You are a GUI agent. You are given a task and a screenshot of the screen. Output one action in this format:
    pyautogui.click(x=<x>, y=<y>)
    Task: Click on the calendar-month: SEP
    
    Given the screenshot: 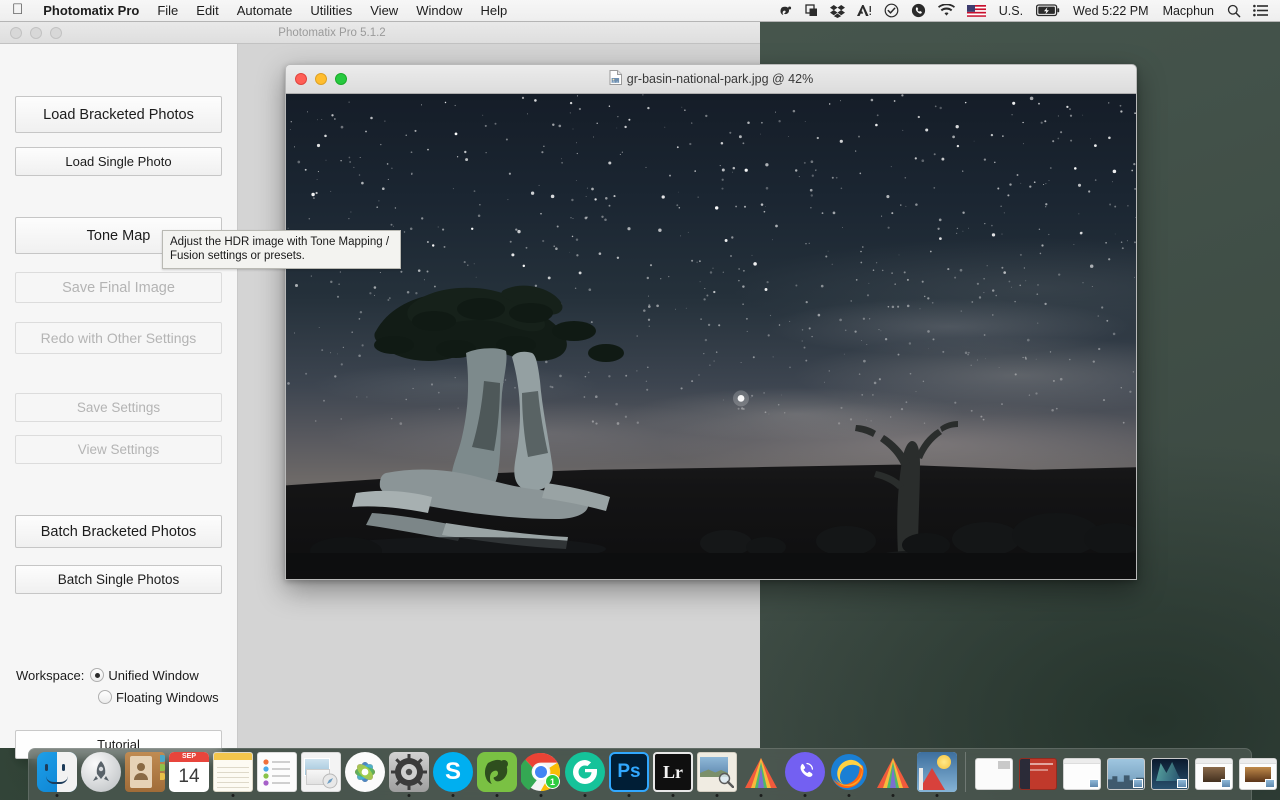 What is the action you would take?
    pyautogui.click(x=189, y=757)
    